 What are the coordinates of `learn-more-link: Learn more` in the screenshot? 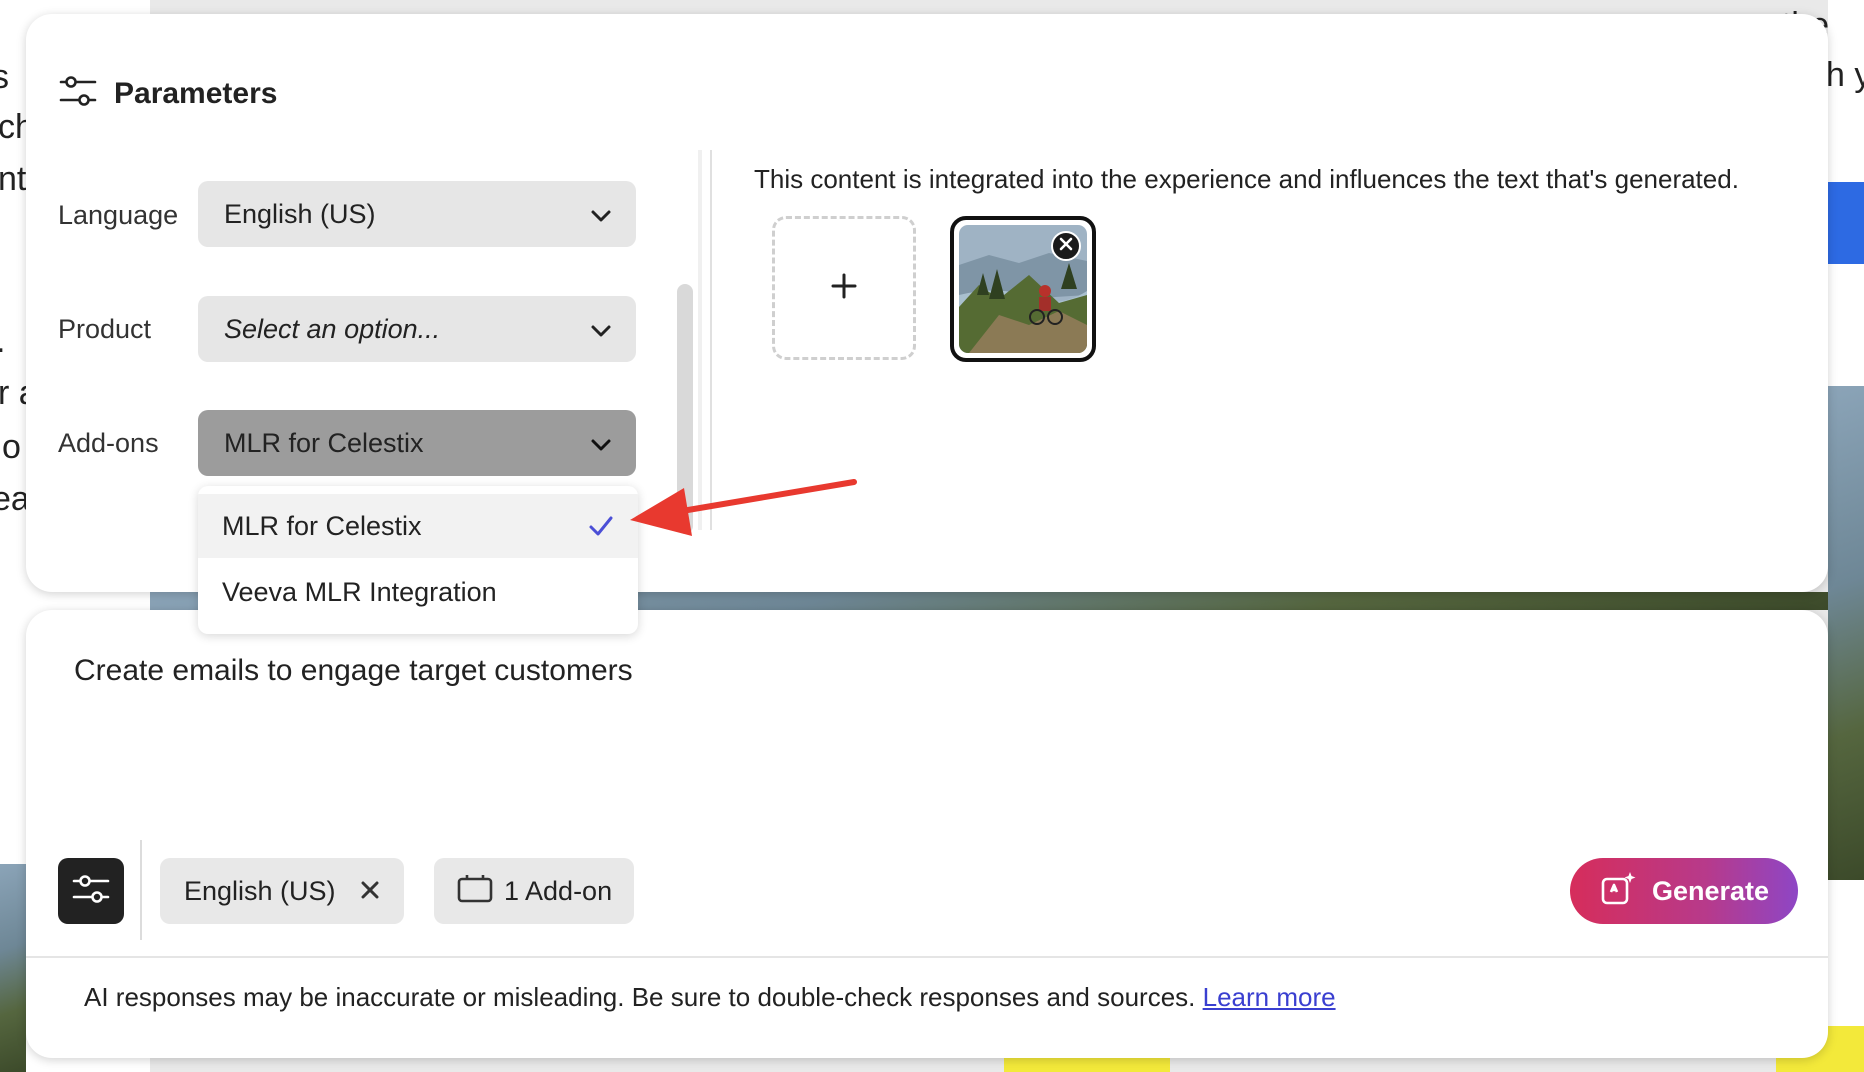 It's located at (1269, 997).